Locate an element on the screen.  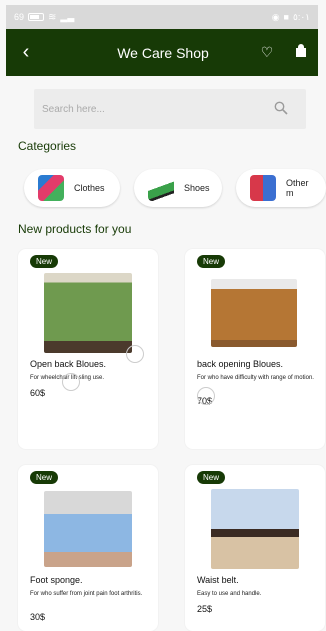
category-other: Other m is located at coordinates (281, 188).